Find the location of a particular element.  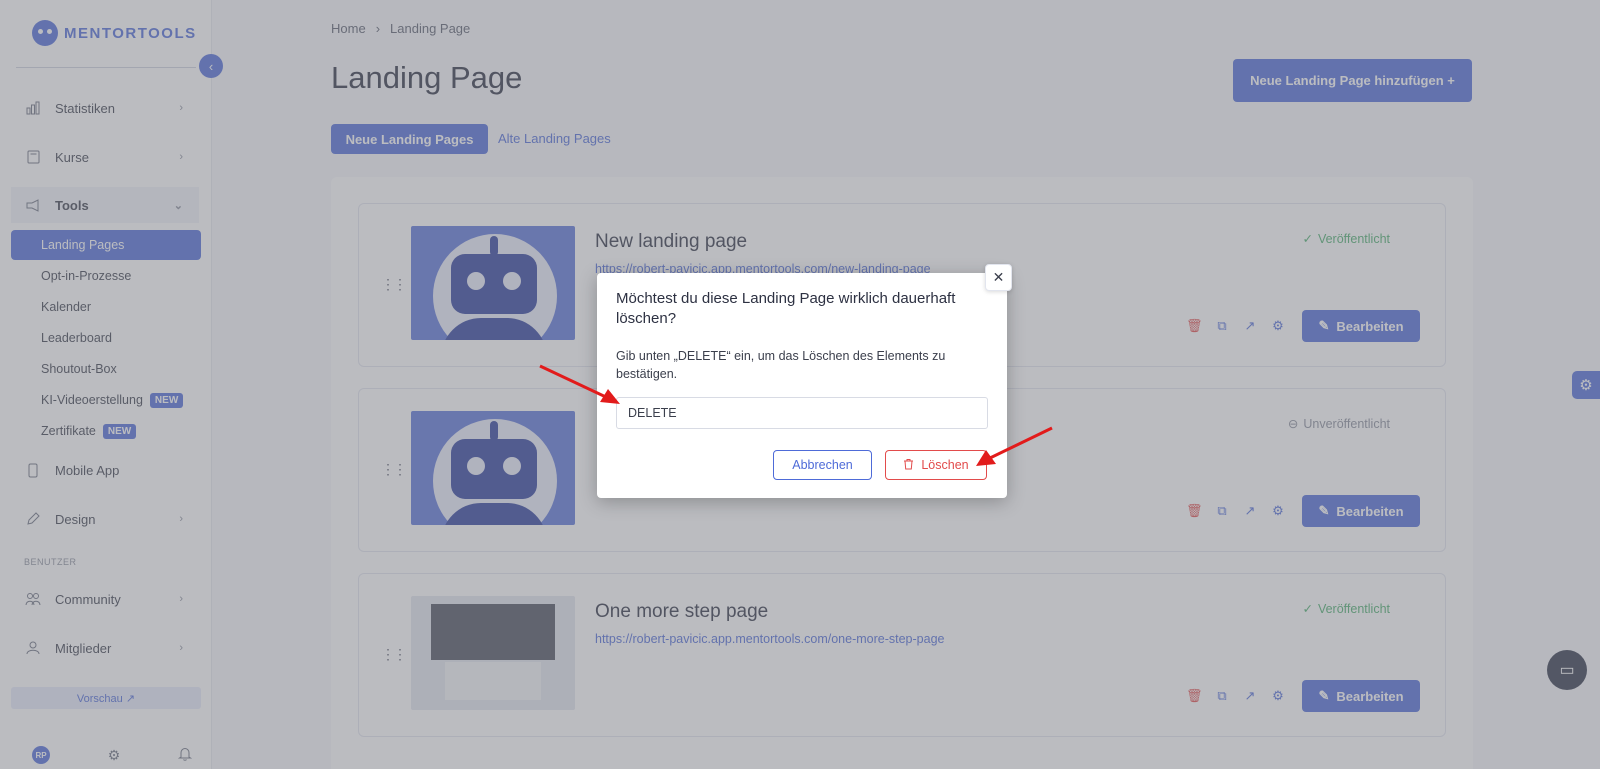

close-icon: ✕ is located at coordinates (998, 277).